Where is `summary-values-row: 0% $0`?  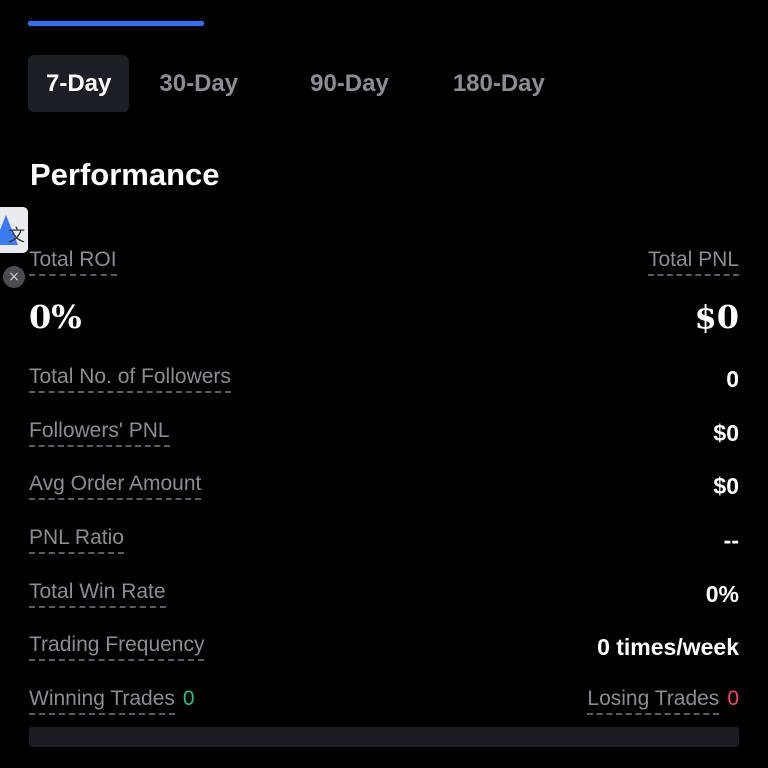 summary-values-row: 0% $0 is located at coordinates (384, 317).